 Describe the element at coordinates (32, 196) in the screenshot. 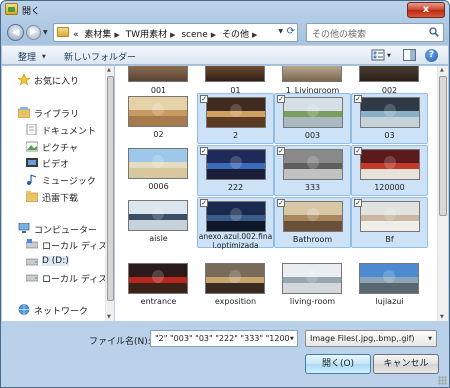

I see `folder-icon` at that location.